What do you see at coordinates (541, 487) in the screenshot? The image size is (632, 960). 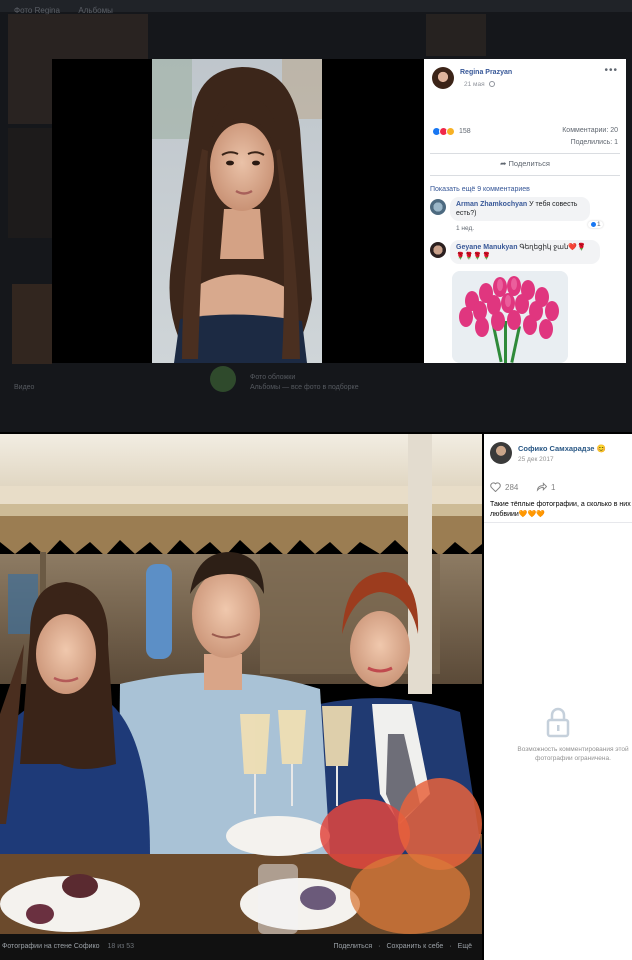 I see `repost-arrow-icon` at bounding box center [541, 487].